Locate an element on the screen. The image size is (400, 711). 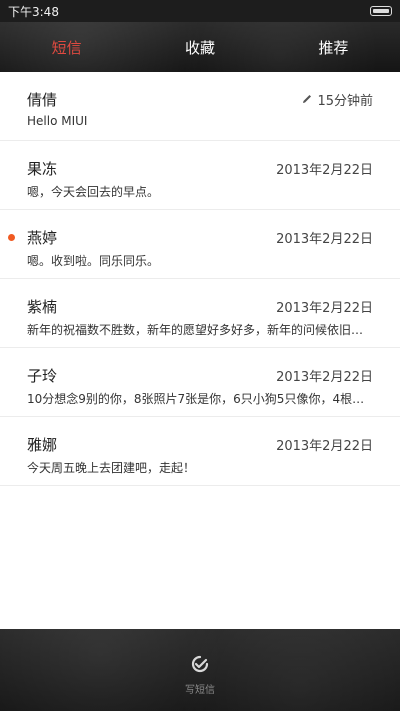
message-preview: 嗯，今天会回去的早点。 is located at coordinates (93, 192).